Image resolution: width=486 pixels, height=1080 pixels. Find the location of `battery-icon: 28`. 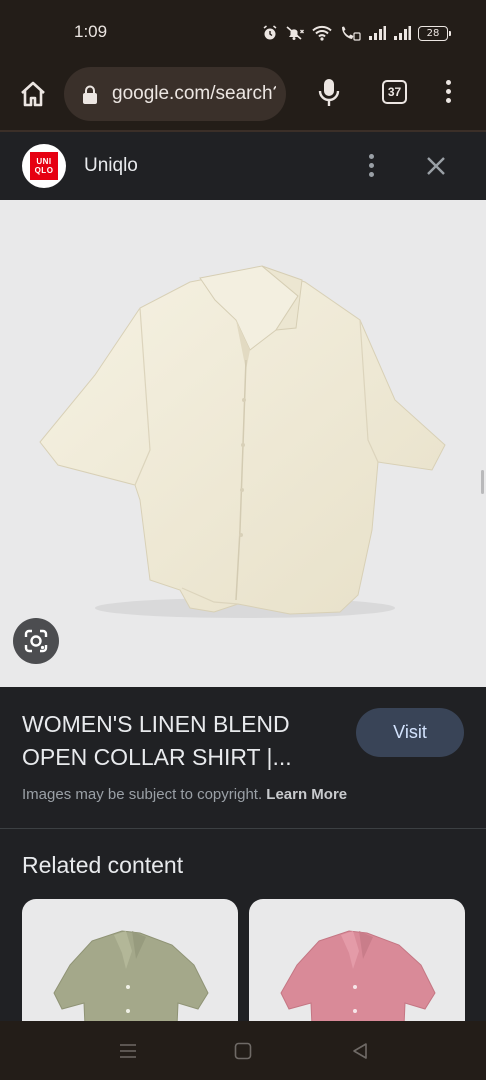

battery-icon: 28 is located at coordinates (434, 33).